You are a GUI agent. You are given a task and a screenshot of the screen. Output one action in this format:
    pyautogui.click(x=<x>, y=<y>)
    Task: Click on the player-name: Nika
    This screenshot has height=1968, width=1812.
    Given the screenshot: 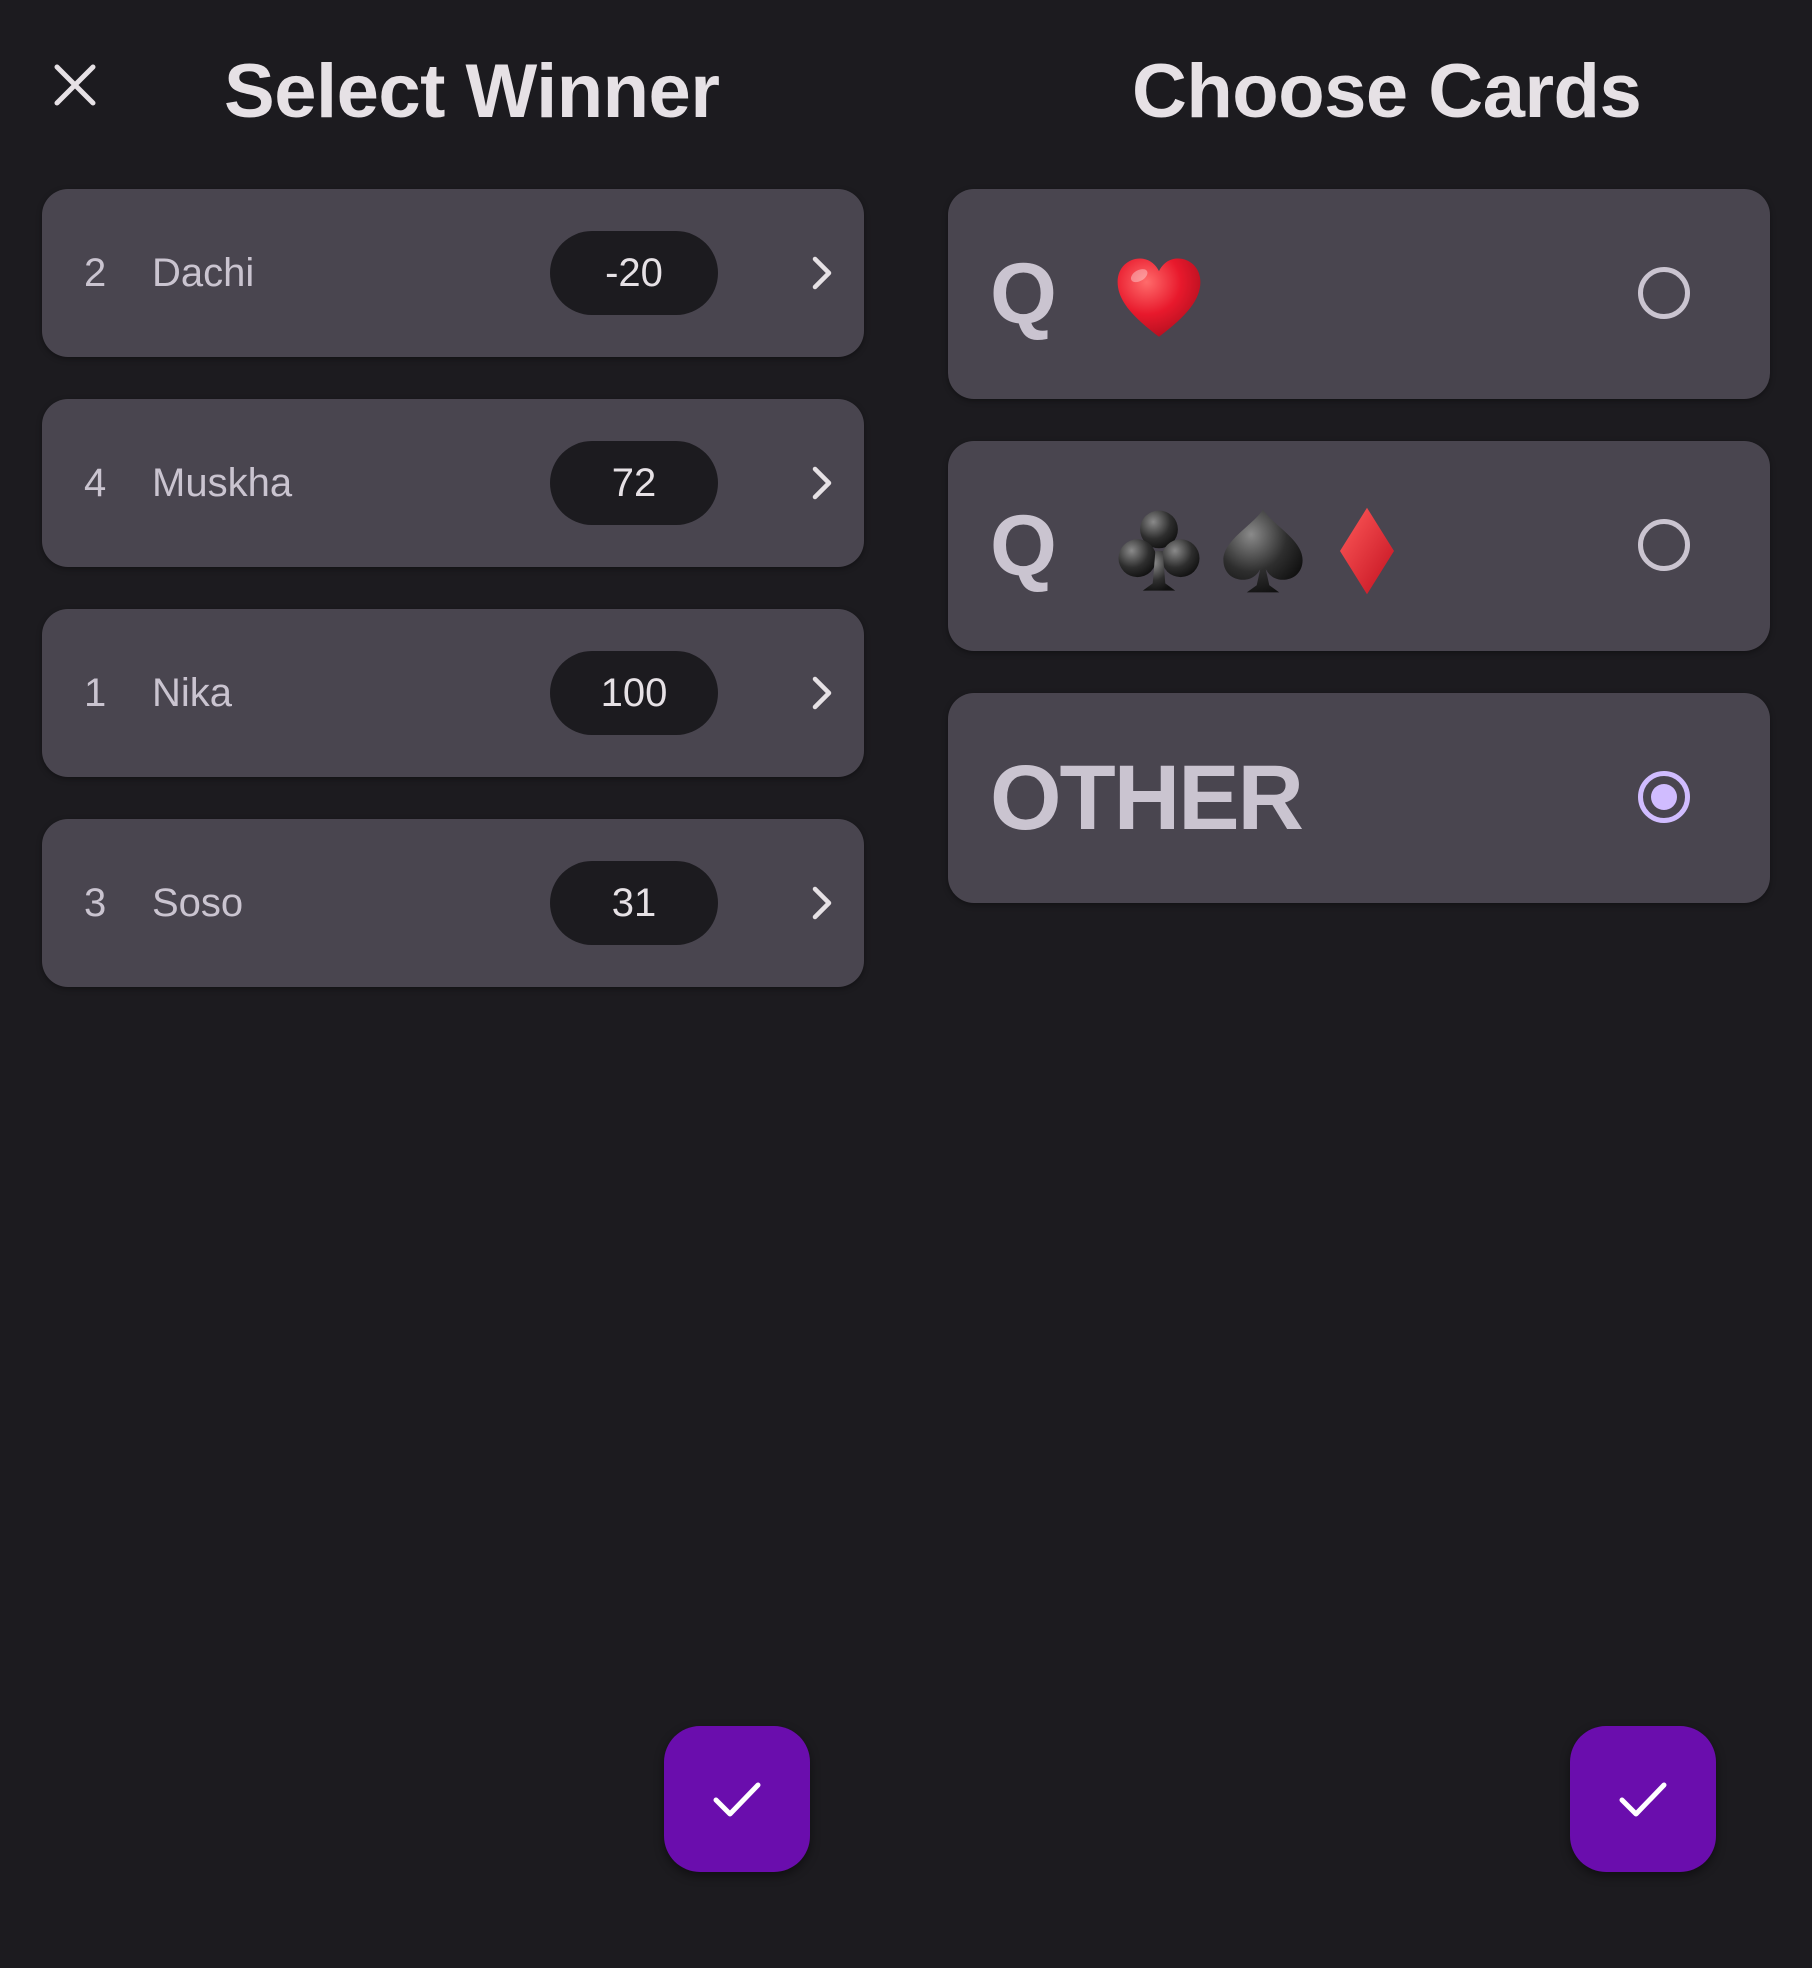 What is the action you would take?
    pyautogui.click(x=192, y=693)
    